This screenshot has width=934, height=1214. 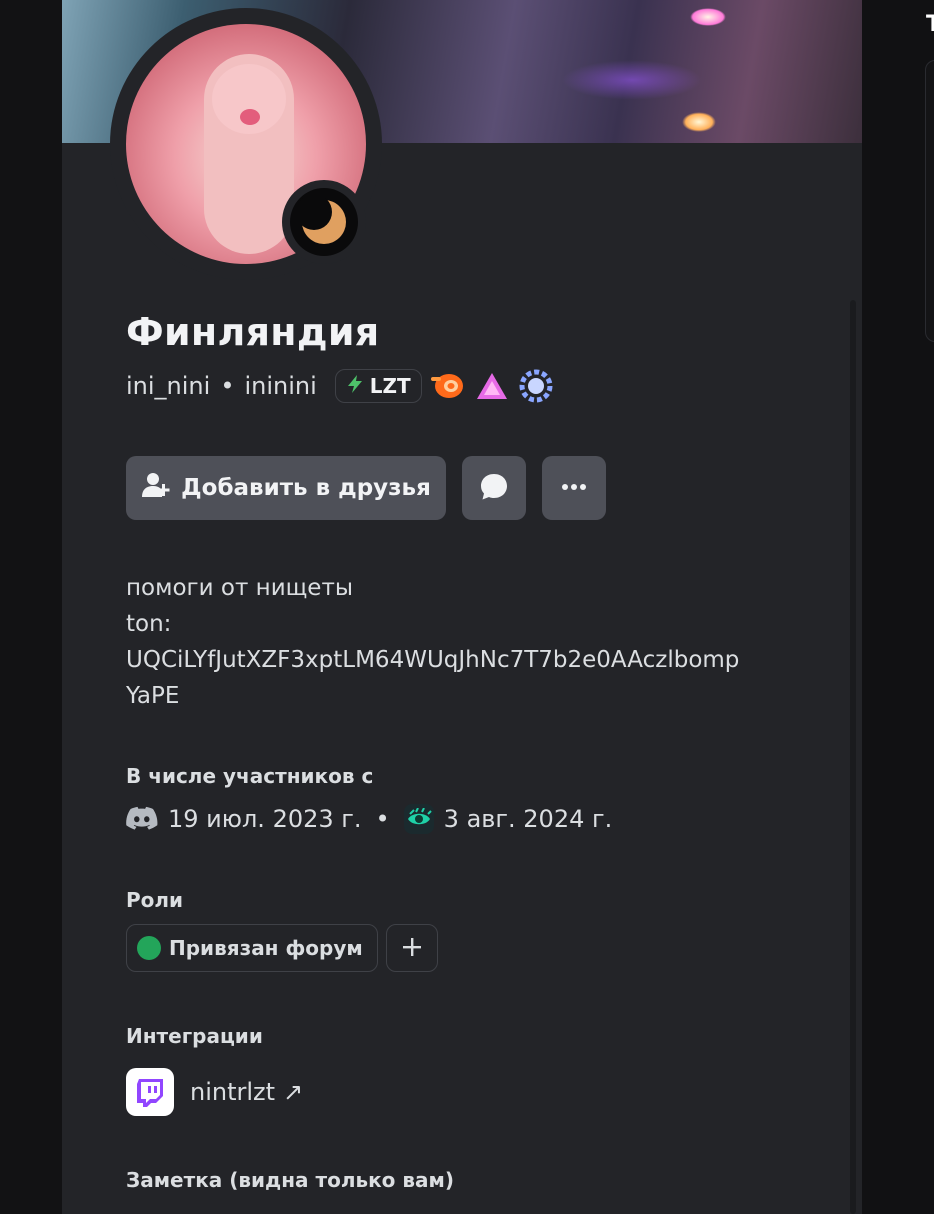 I want to click on orange-swirl-badge-icon, so click(x=448, y=386).